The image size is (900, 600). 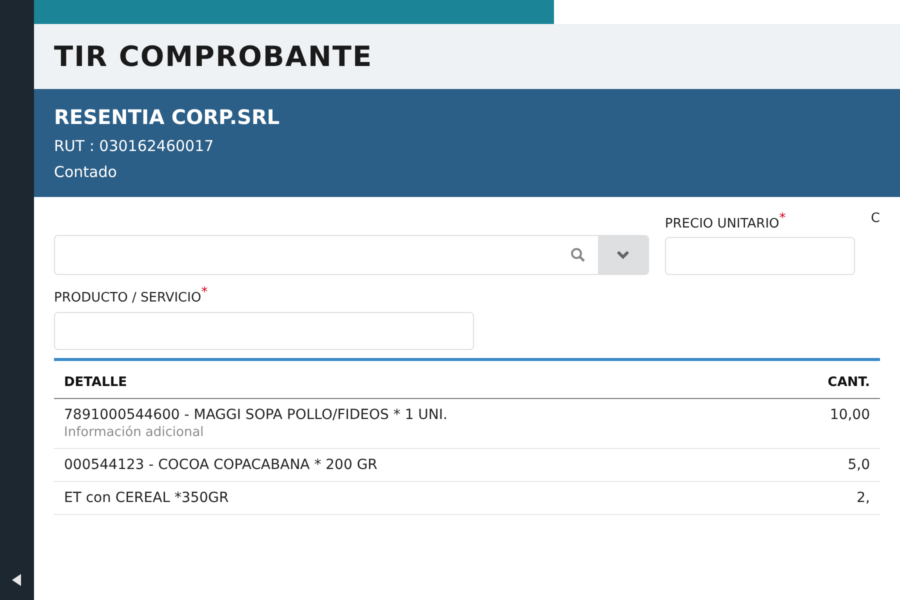 I want to click on dropdown-button, so click(x=623, y=255).